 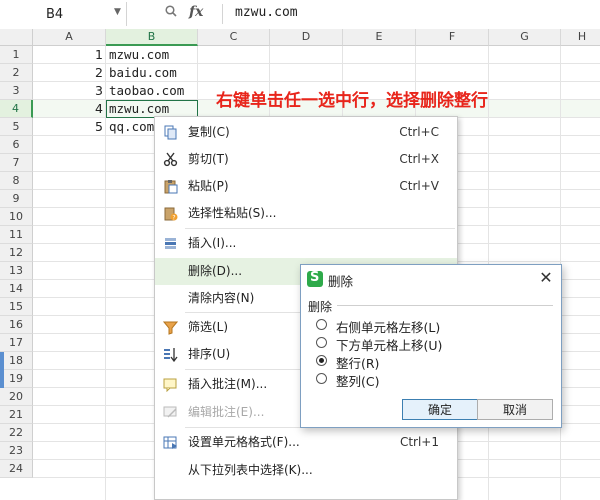 What do you see at coordinates (16, 289) in the screenshot?
I see `row-header-14: 14` at bounding box center [16, 289].